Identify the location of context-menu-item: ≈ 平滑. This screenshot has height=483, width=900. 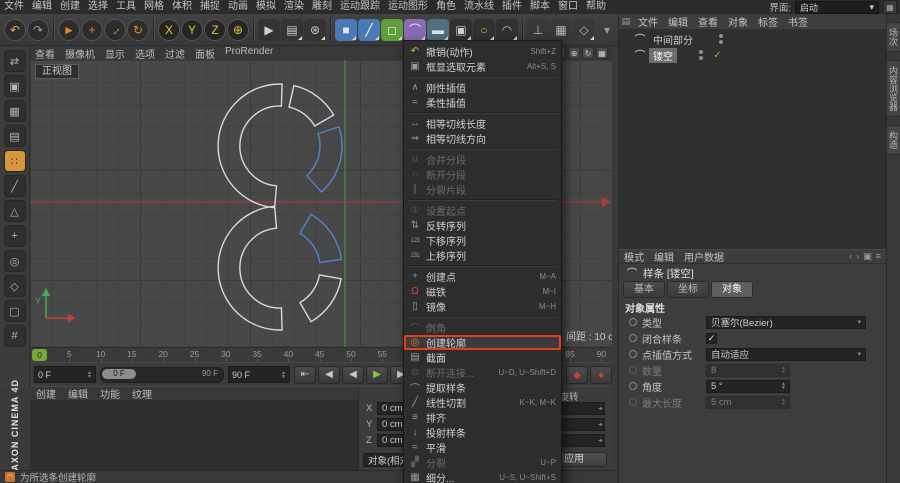
(482, 447).